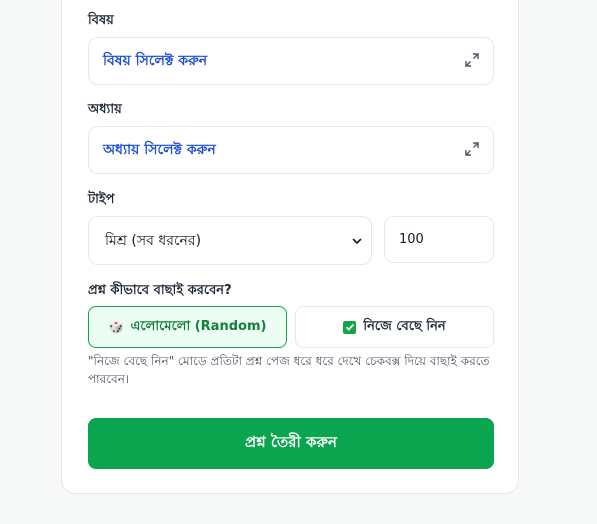 This screenshot has width=597, height=524. Describe the element at coordinates (230, 240) in the screenshot. I see `type-select: মিশ্র (সব ধরনের)` at that location.